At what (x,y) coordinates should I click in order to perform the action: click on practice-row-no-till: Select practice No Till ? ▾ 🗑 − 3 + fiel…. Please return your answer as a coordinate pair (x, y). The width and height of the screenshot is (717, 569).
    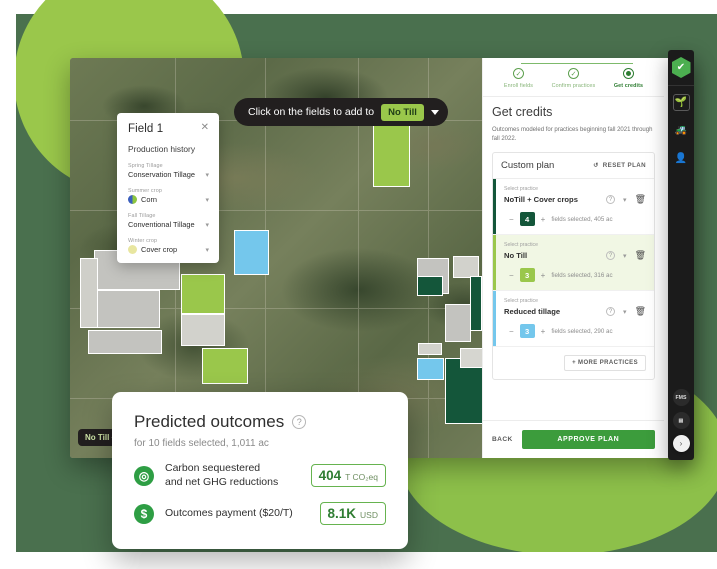
    Looking at the image, I should click on (573, 263).